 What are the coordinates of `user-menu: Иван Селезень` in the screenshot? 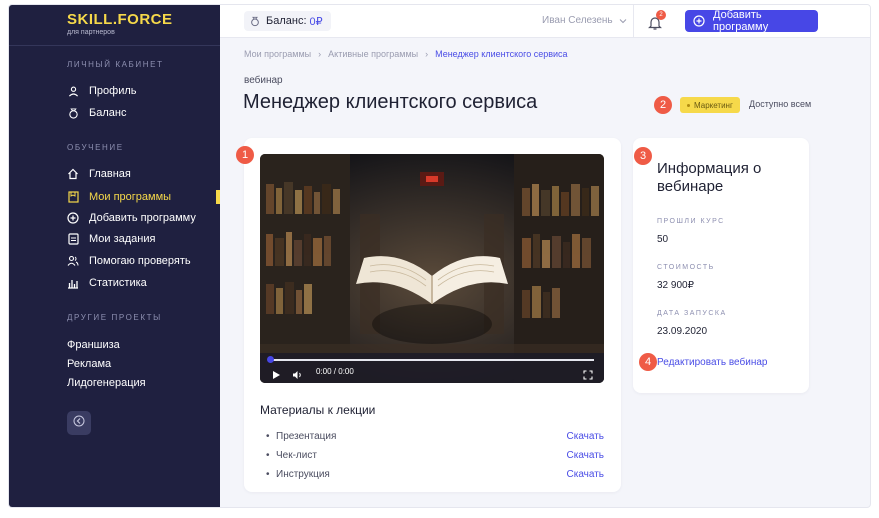 It's located at (584, 20).